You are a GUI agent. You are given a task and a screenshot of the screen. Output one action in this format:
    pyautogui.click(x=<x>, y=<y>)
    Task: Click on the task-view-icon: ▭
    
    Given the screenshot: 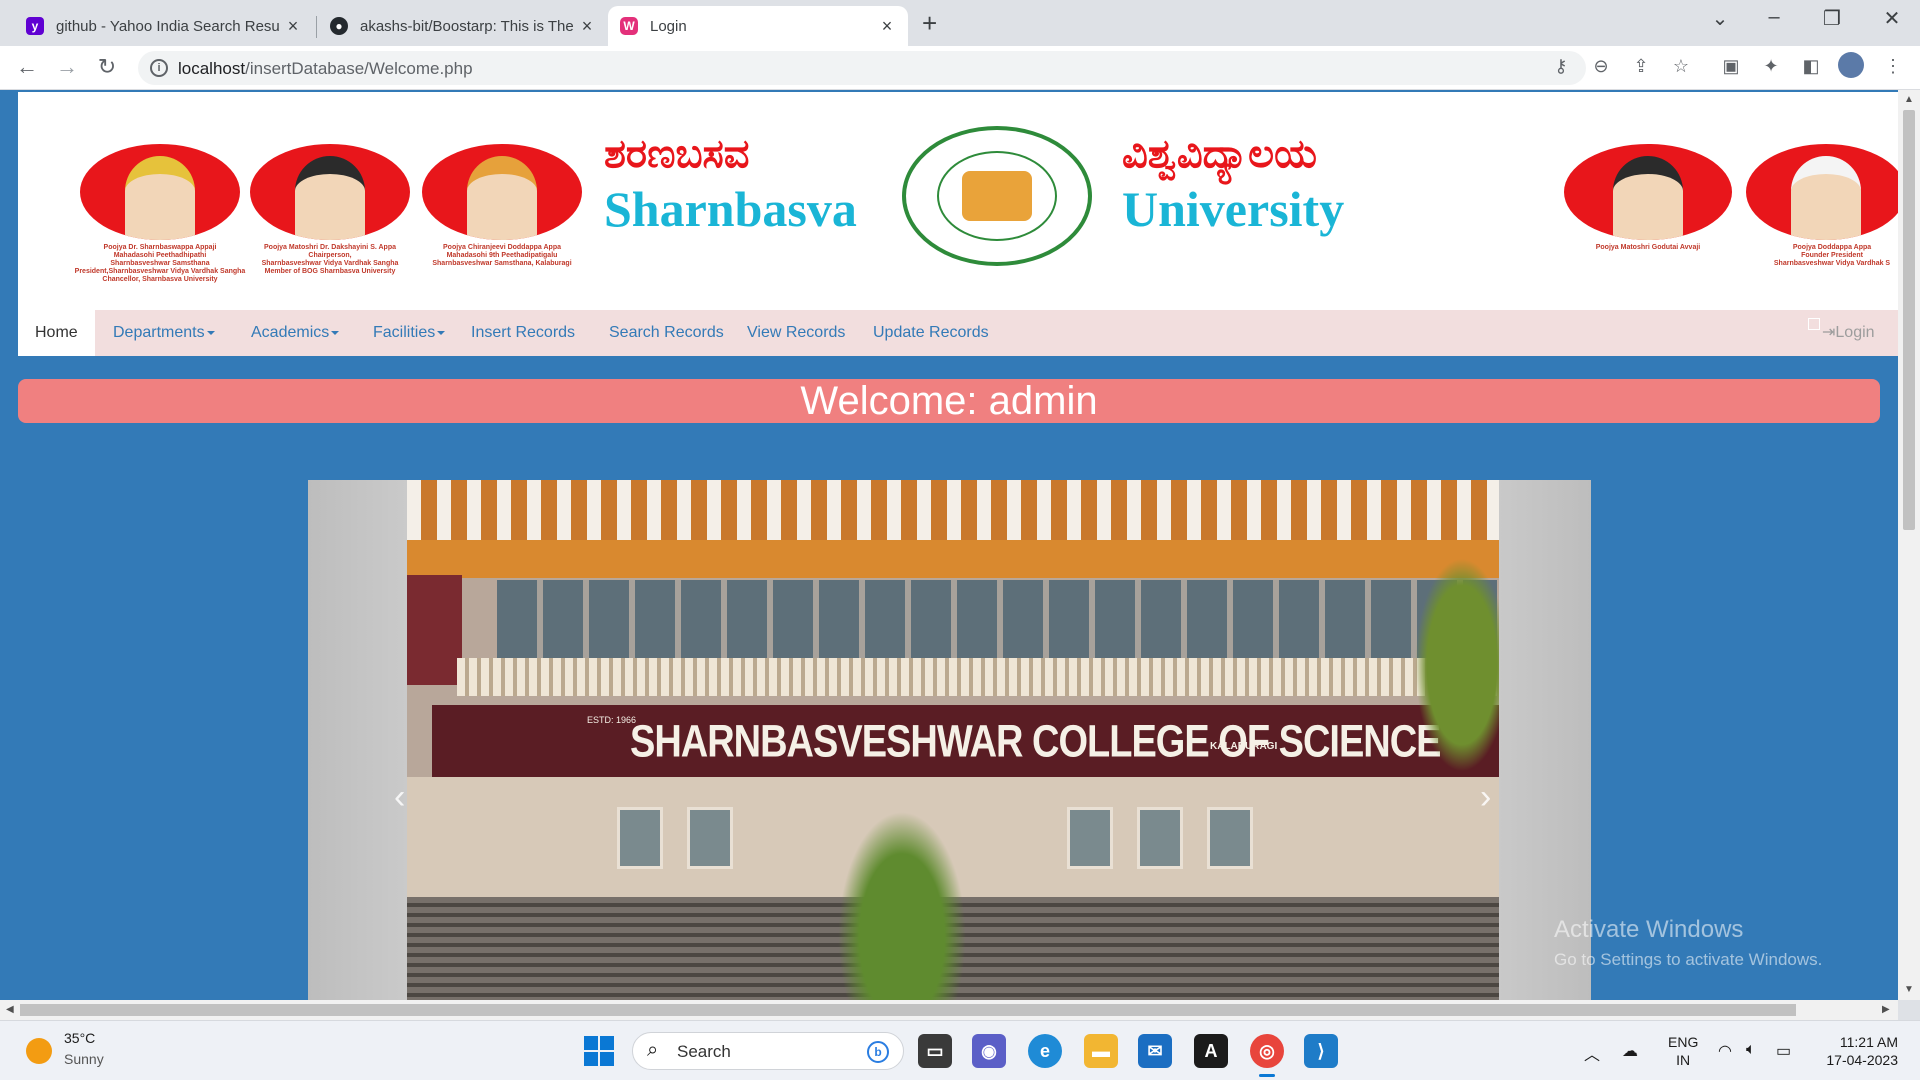 What is the action you would take?
    pyautogui.click(x=935, y=1051)
    